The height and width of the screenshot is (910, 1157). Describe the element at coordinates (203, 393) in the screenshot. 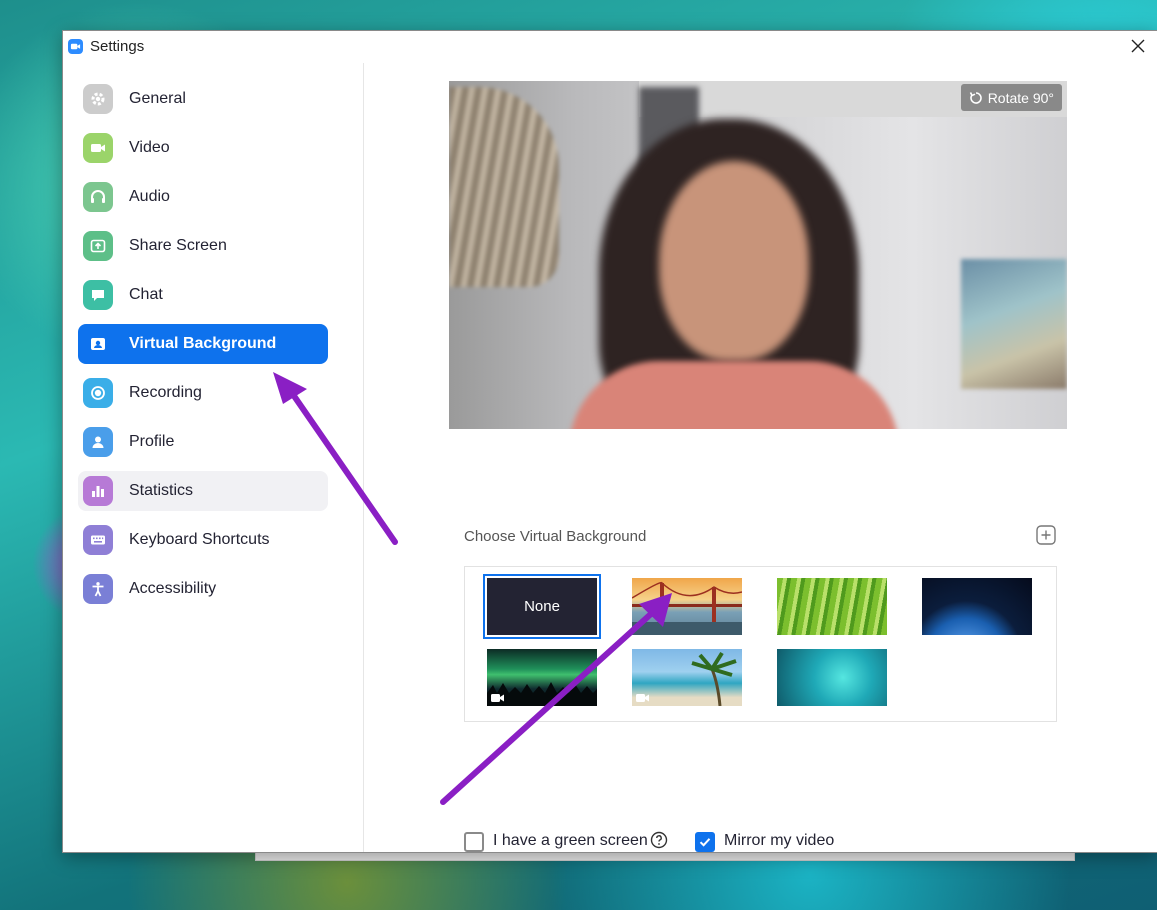

I see `sidebar-item-recording: Recording` at that location.